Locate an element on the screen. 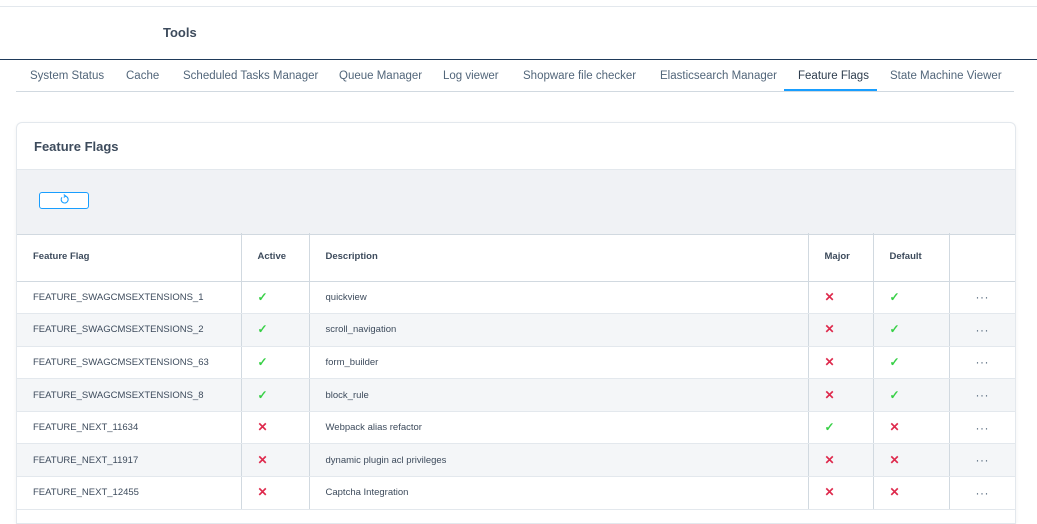  tab-feature-flags: Feature Flags is located at coordinates (830, 76).